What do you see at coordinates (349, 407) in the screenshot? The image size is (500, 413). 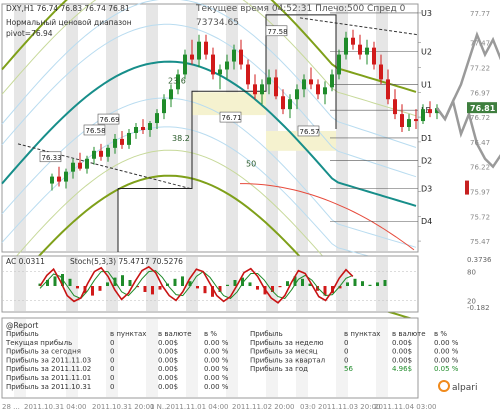 I see `time-axis-label: 2011.11.03 20:00` at bounding box center [349, 407].